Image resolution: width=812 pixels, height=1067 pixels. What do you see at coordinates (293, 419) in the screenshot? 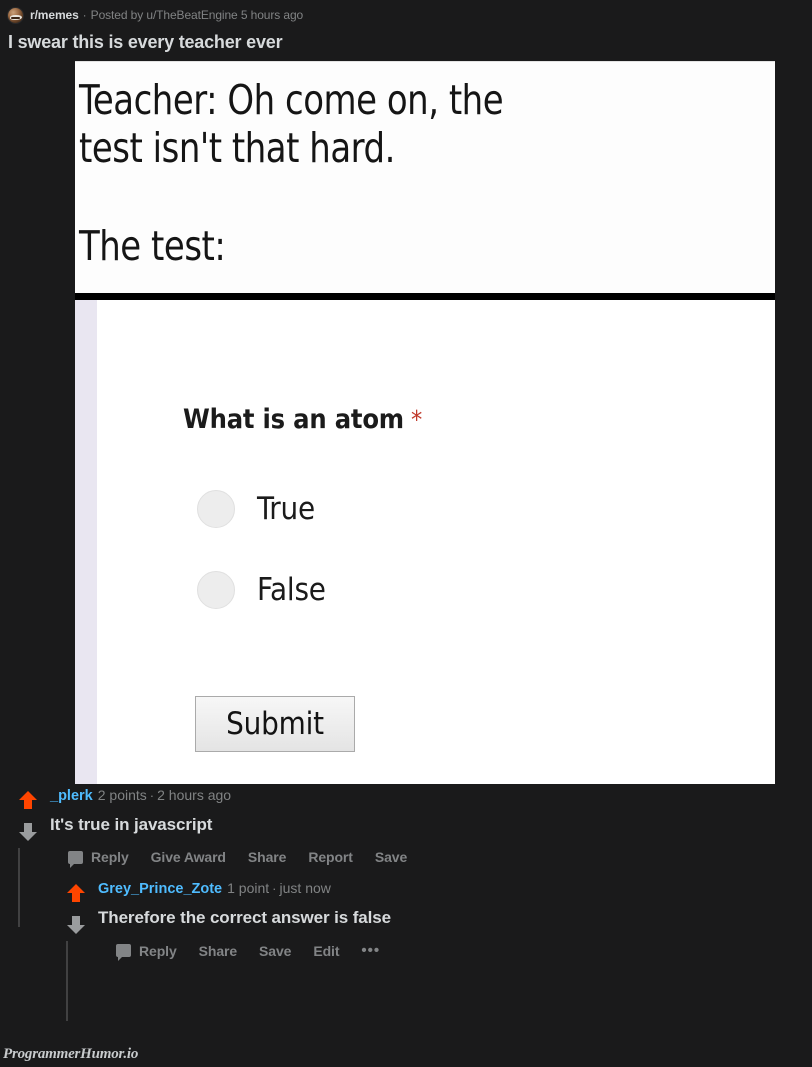
I see `form-question-text: What is an atom` at bounding box center [293, 419].